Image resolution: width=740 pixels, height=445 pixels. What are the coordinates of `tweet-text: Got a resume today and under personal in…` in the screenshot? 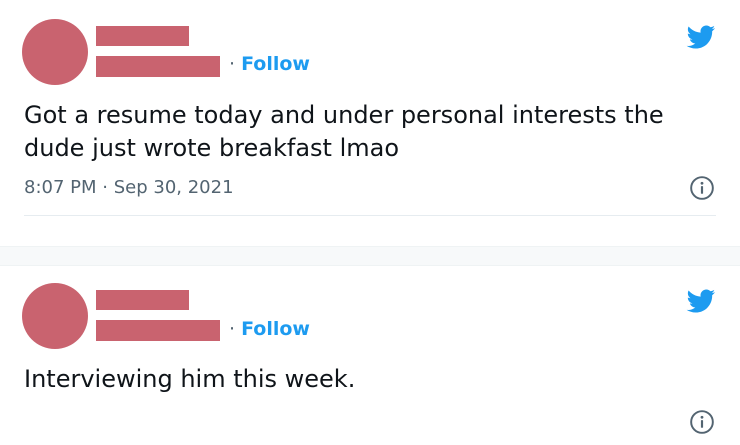 It's located at (344, 131).